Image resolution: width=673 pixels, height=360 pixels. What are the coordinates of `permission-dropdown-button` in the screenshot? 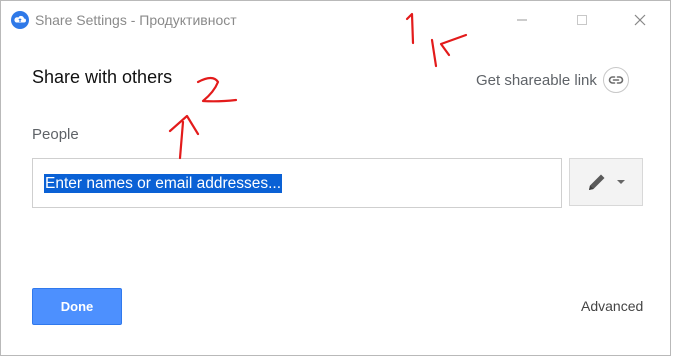 It's located at (606, 182).